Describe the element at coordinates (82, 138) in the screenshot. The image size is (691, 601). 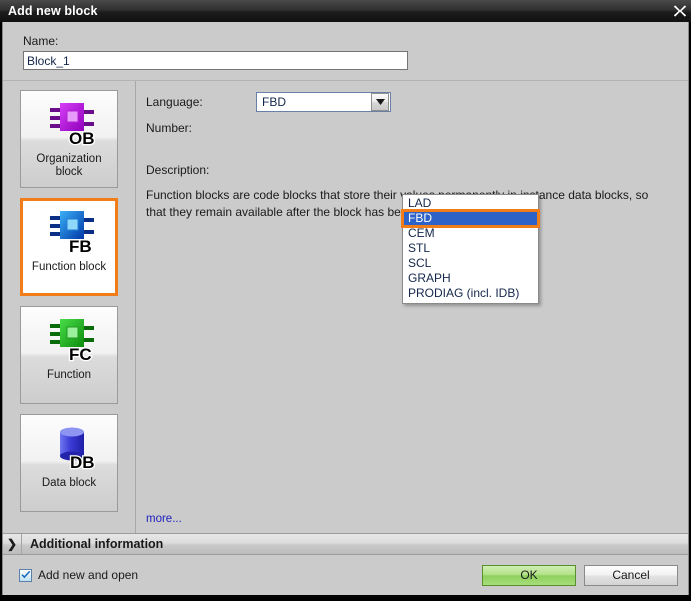
I see `svg-text: OB` at that location.